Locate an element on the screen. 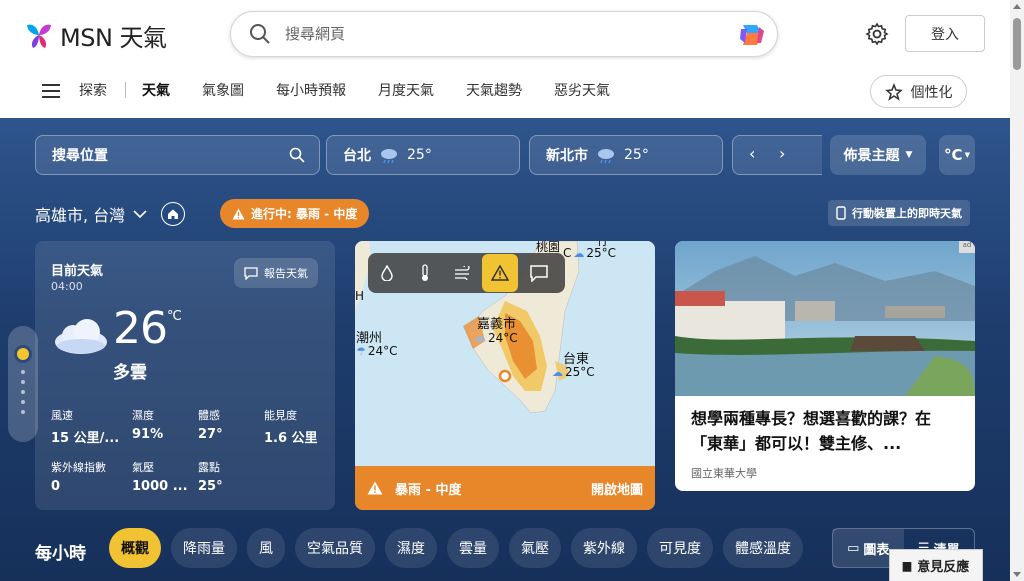  mobile-weather-link: 行動裝置上的即時天氣 is located at coordinates (899, 213).